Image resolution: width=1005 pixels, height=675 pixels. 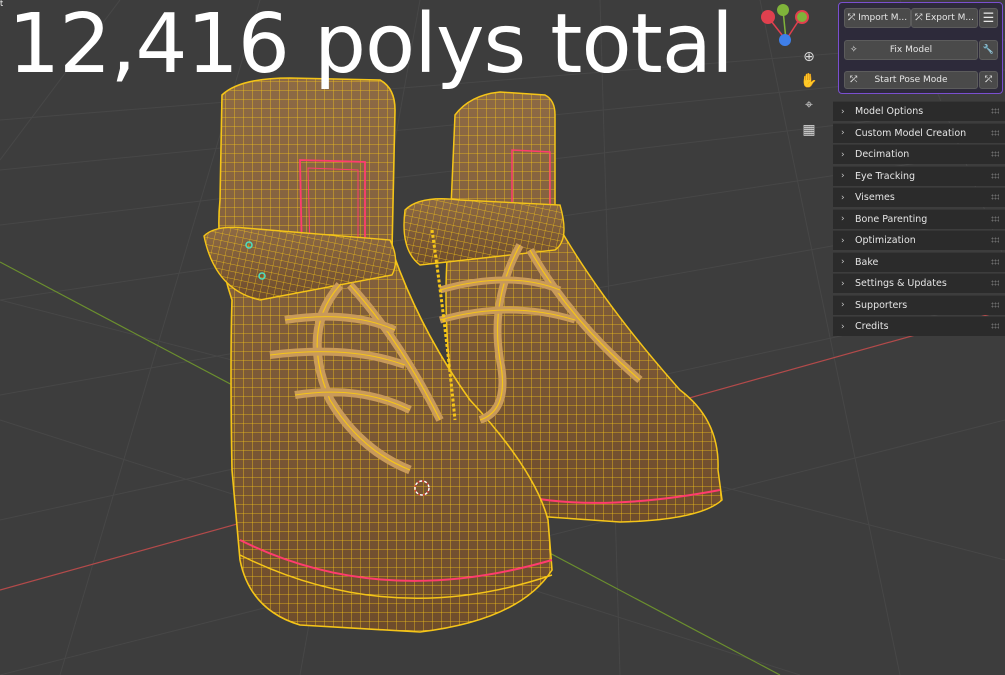 I want to click on panel-section-custom-model-creation: › Custom Model Creation, so click(x=919, y=132).